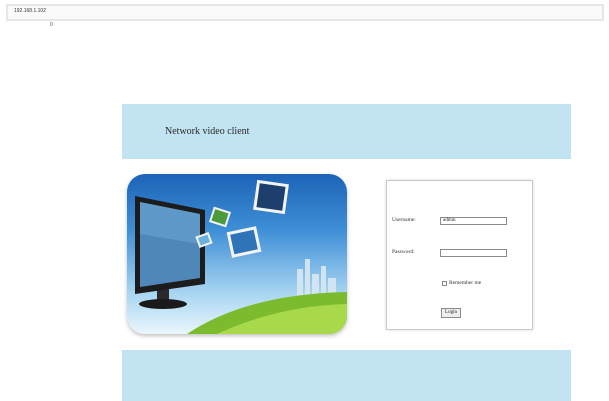 This screenshot has width=609, height=401. What do you see at coordinates (30, 11) in the screenshot?
I see `address-text: 192.168.1.102` at bounding box center [30, 11].